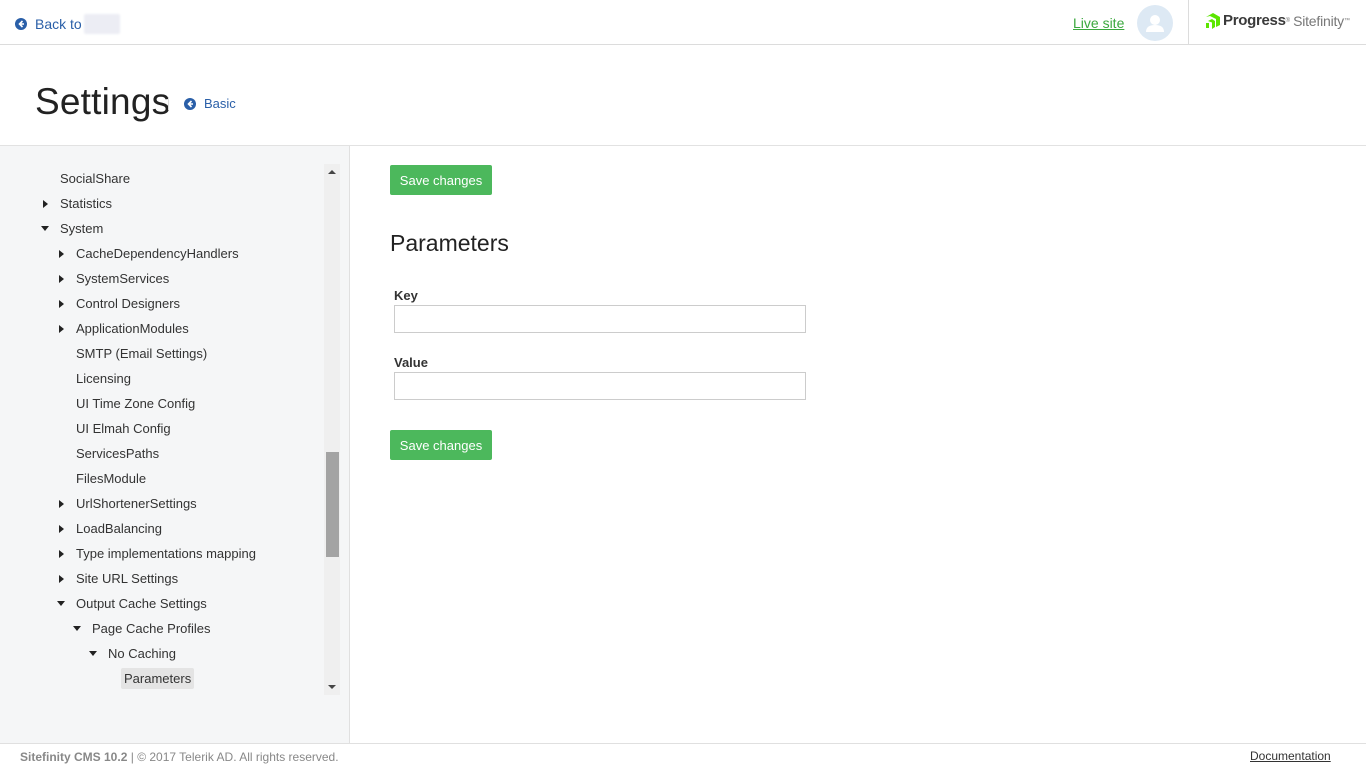  I want to click on tree-item: Parameters, so click(161, 678).